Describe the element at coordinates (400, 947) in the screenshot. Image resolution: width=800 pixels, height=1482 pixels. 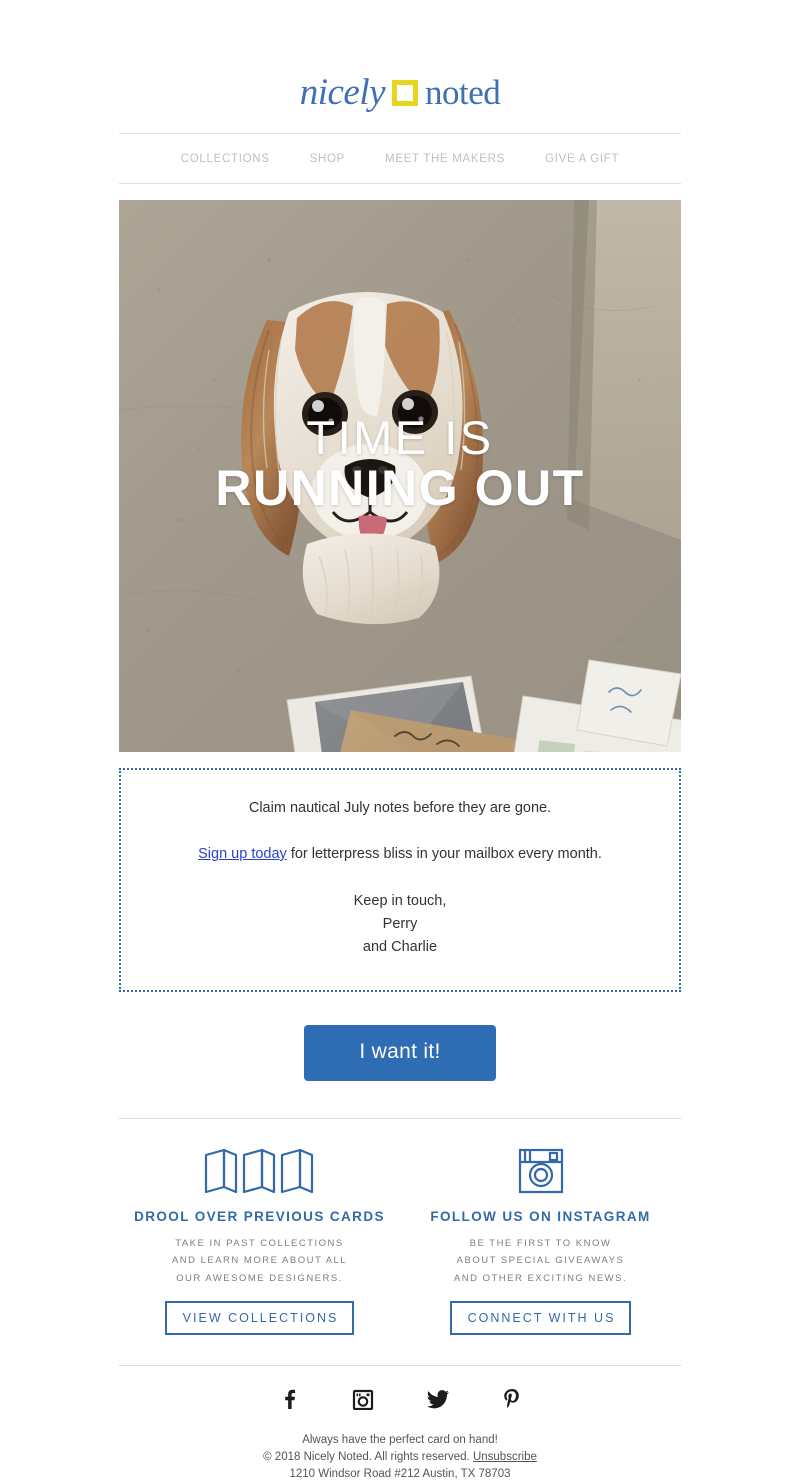
I see `message-name-2: and Charlie` at that location.